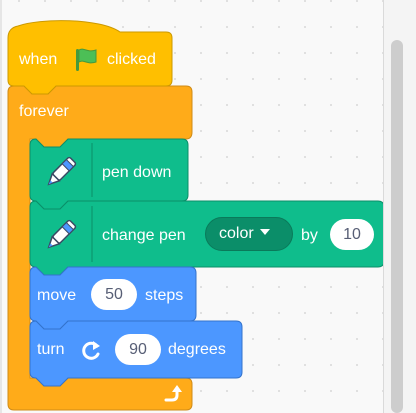 This screenshot has height=413, width=416. What do you see at coordinates (57, 295) in the screenshot?
I see `move-label: move` at bounding box center [57, 295].